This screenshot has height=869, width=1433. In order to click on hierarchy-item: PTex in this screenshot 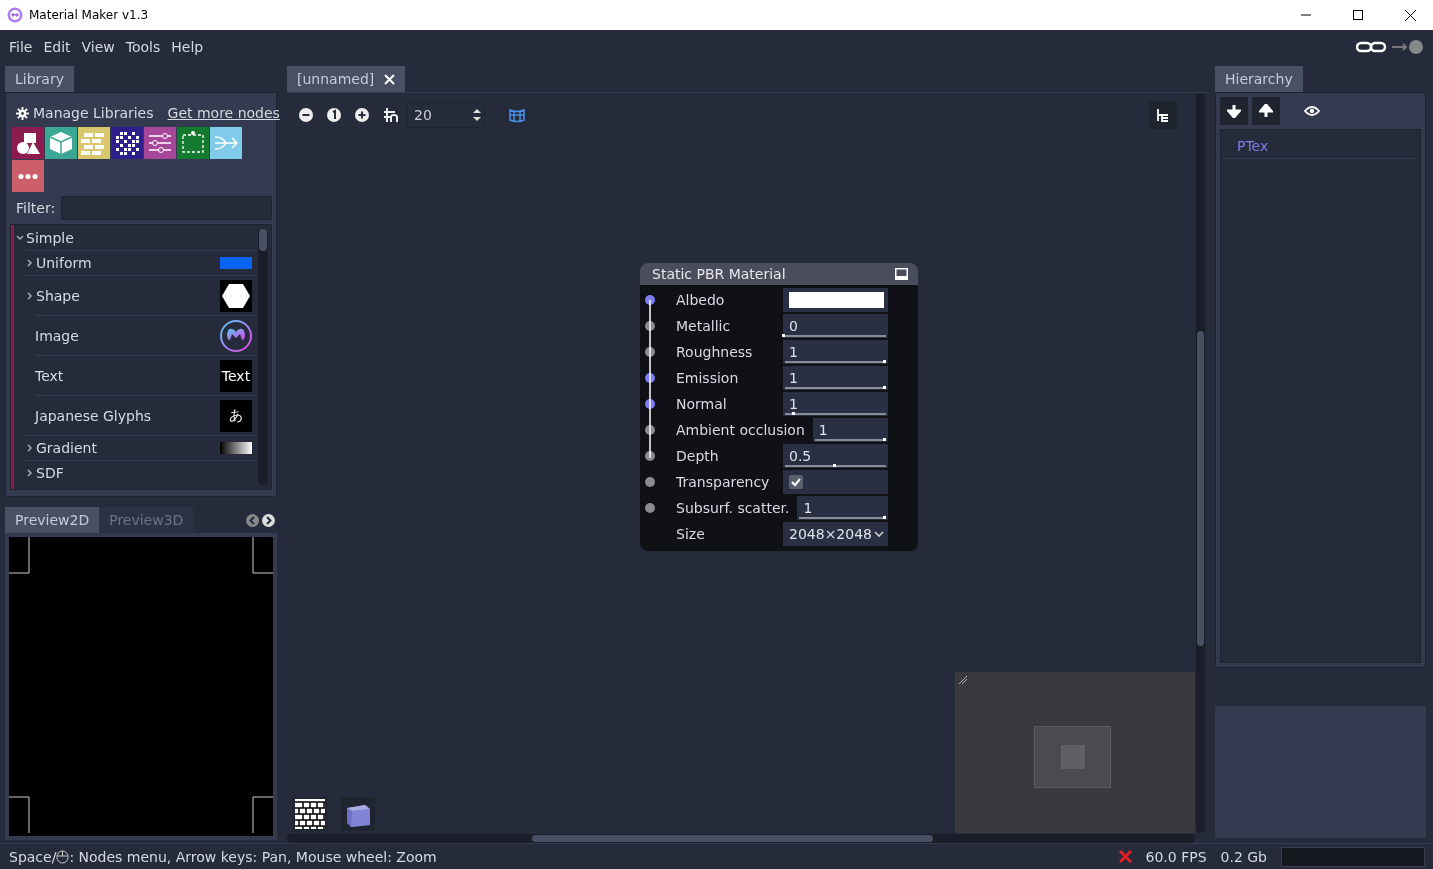, I will do `click(1320, 146)`.